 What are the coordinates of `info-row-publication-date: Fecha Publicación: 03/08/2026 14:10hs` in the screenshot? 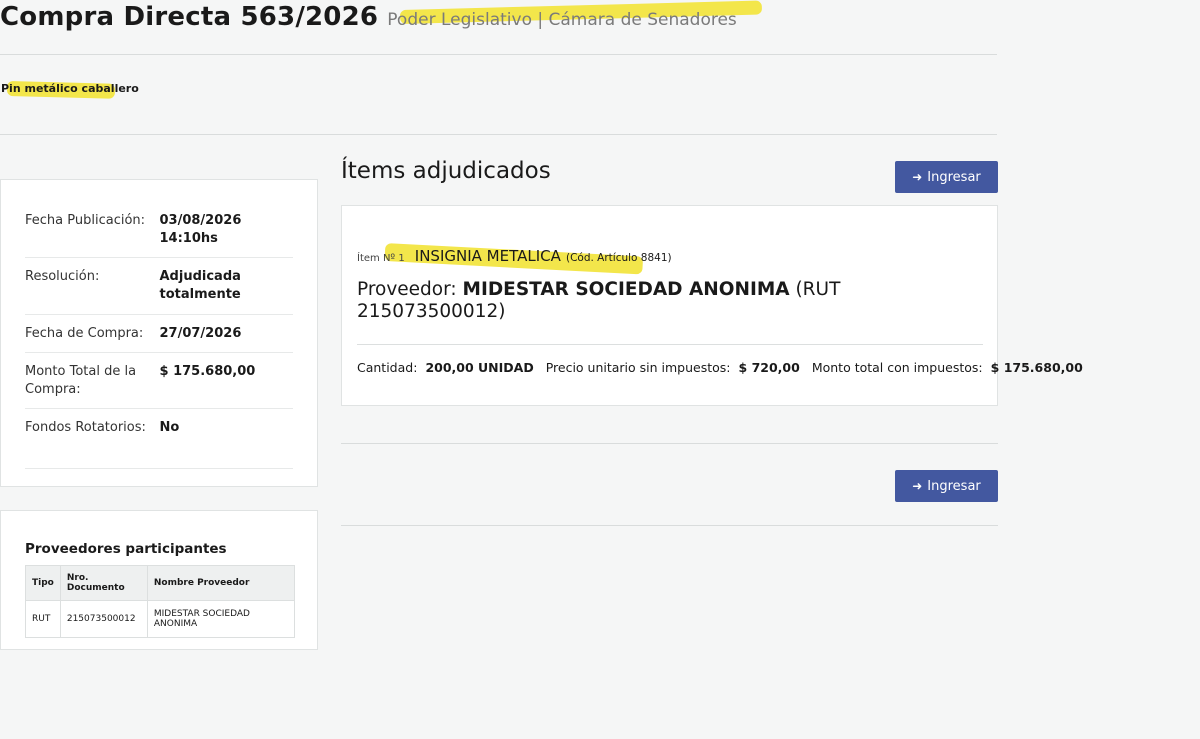 It's located at (159, 230).